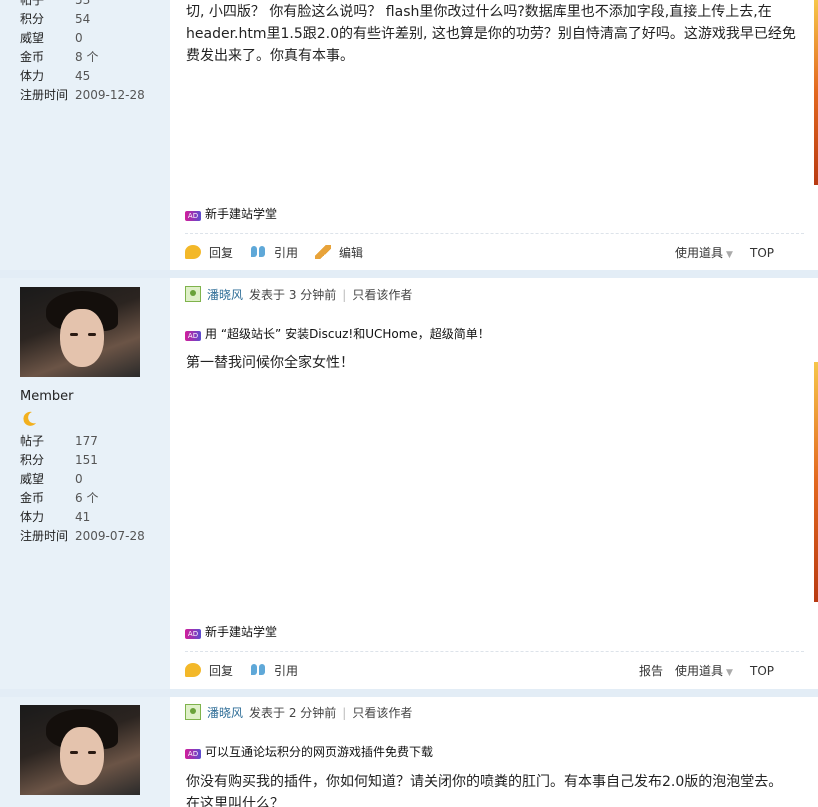 Image resolution: width=818 pixels, height=807 pixels. Describe the element at coordinates (47, 396) in the screenshot. I see `post-2-user-rank: Member` at that location.